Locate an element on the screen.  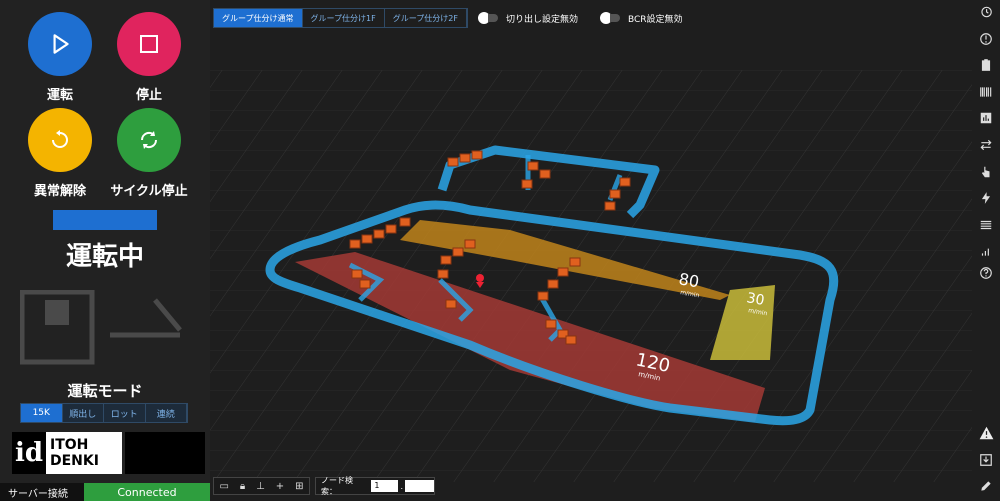
bcr-toggle: BCR設定無効 is located at coordinates (641, 18).